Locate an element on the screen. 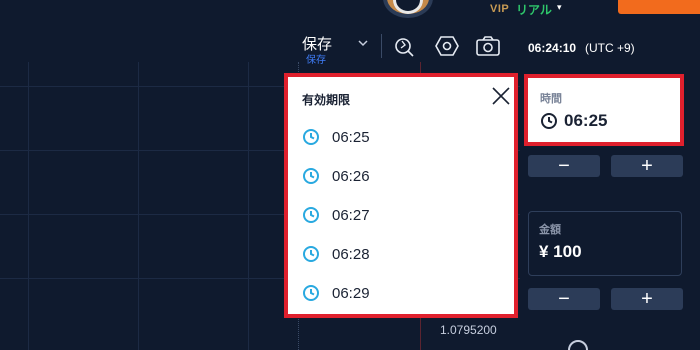 Image resolution: width=700 pixels, height=350 pixels. amount-field-label: 金額 is located at coordinates (550, 230).